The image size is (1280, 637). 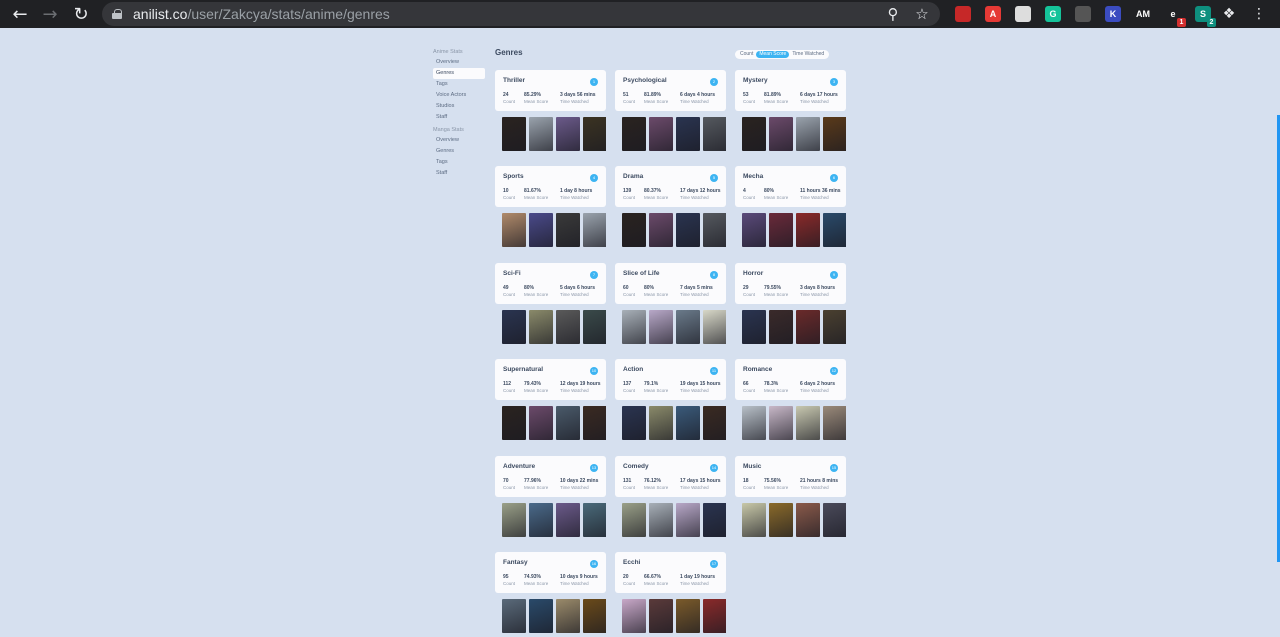 What do you see at coordinates (459, 84) in the screenshot?
I see `sidebar-item-anime-tags: Tags` at bounding box center [459, 84].